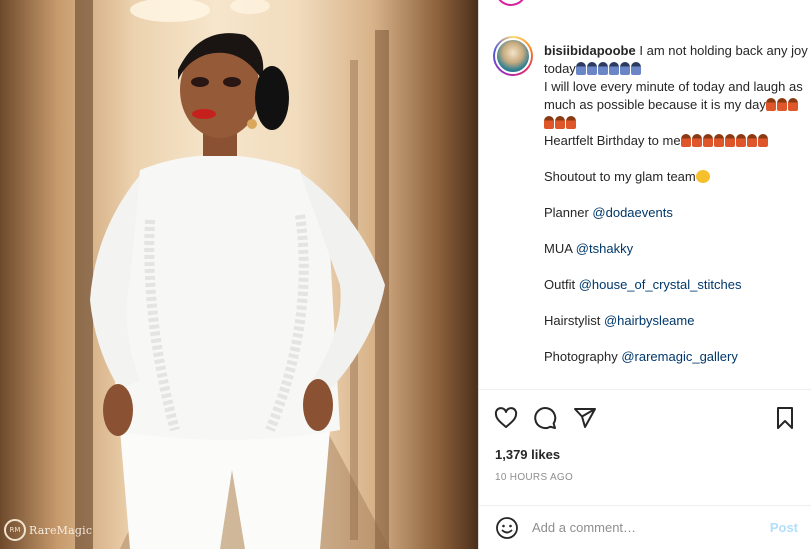  What do you see at coordinates (561, 284) in the screenshot?
I see `credit-label: Outfit` at bounding box center [561, 284].